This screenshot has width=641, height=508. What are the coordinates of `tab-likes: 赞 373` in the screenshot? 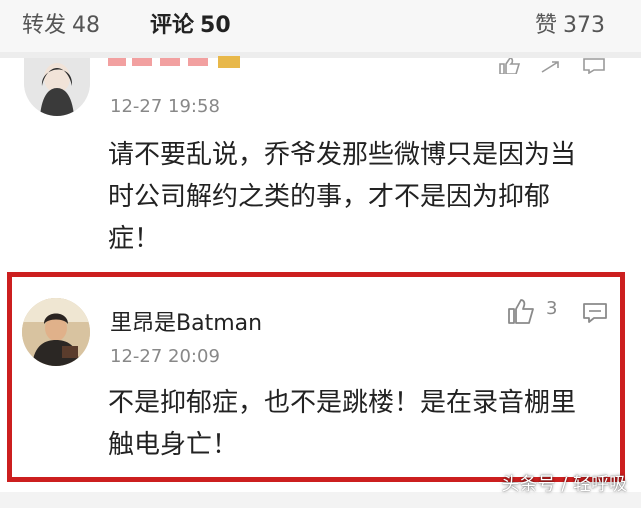 It's located at (570, 26).